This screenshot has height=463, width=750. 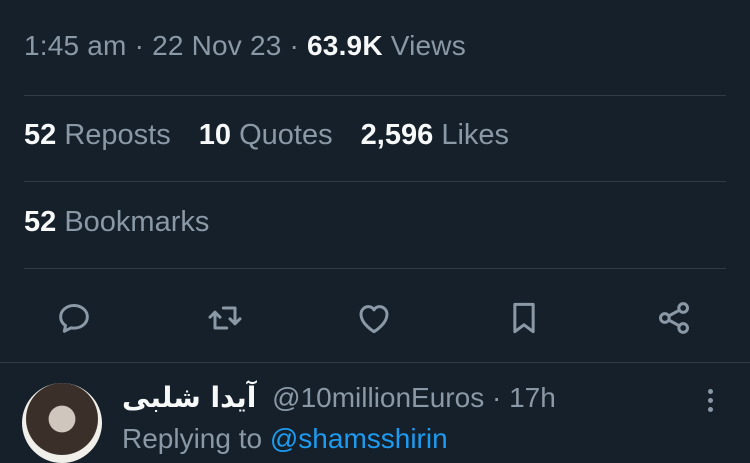 I want to click on quotes-count: 10, so click(x=215, y=135).